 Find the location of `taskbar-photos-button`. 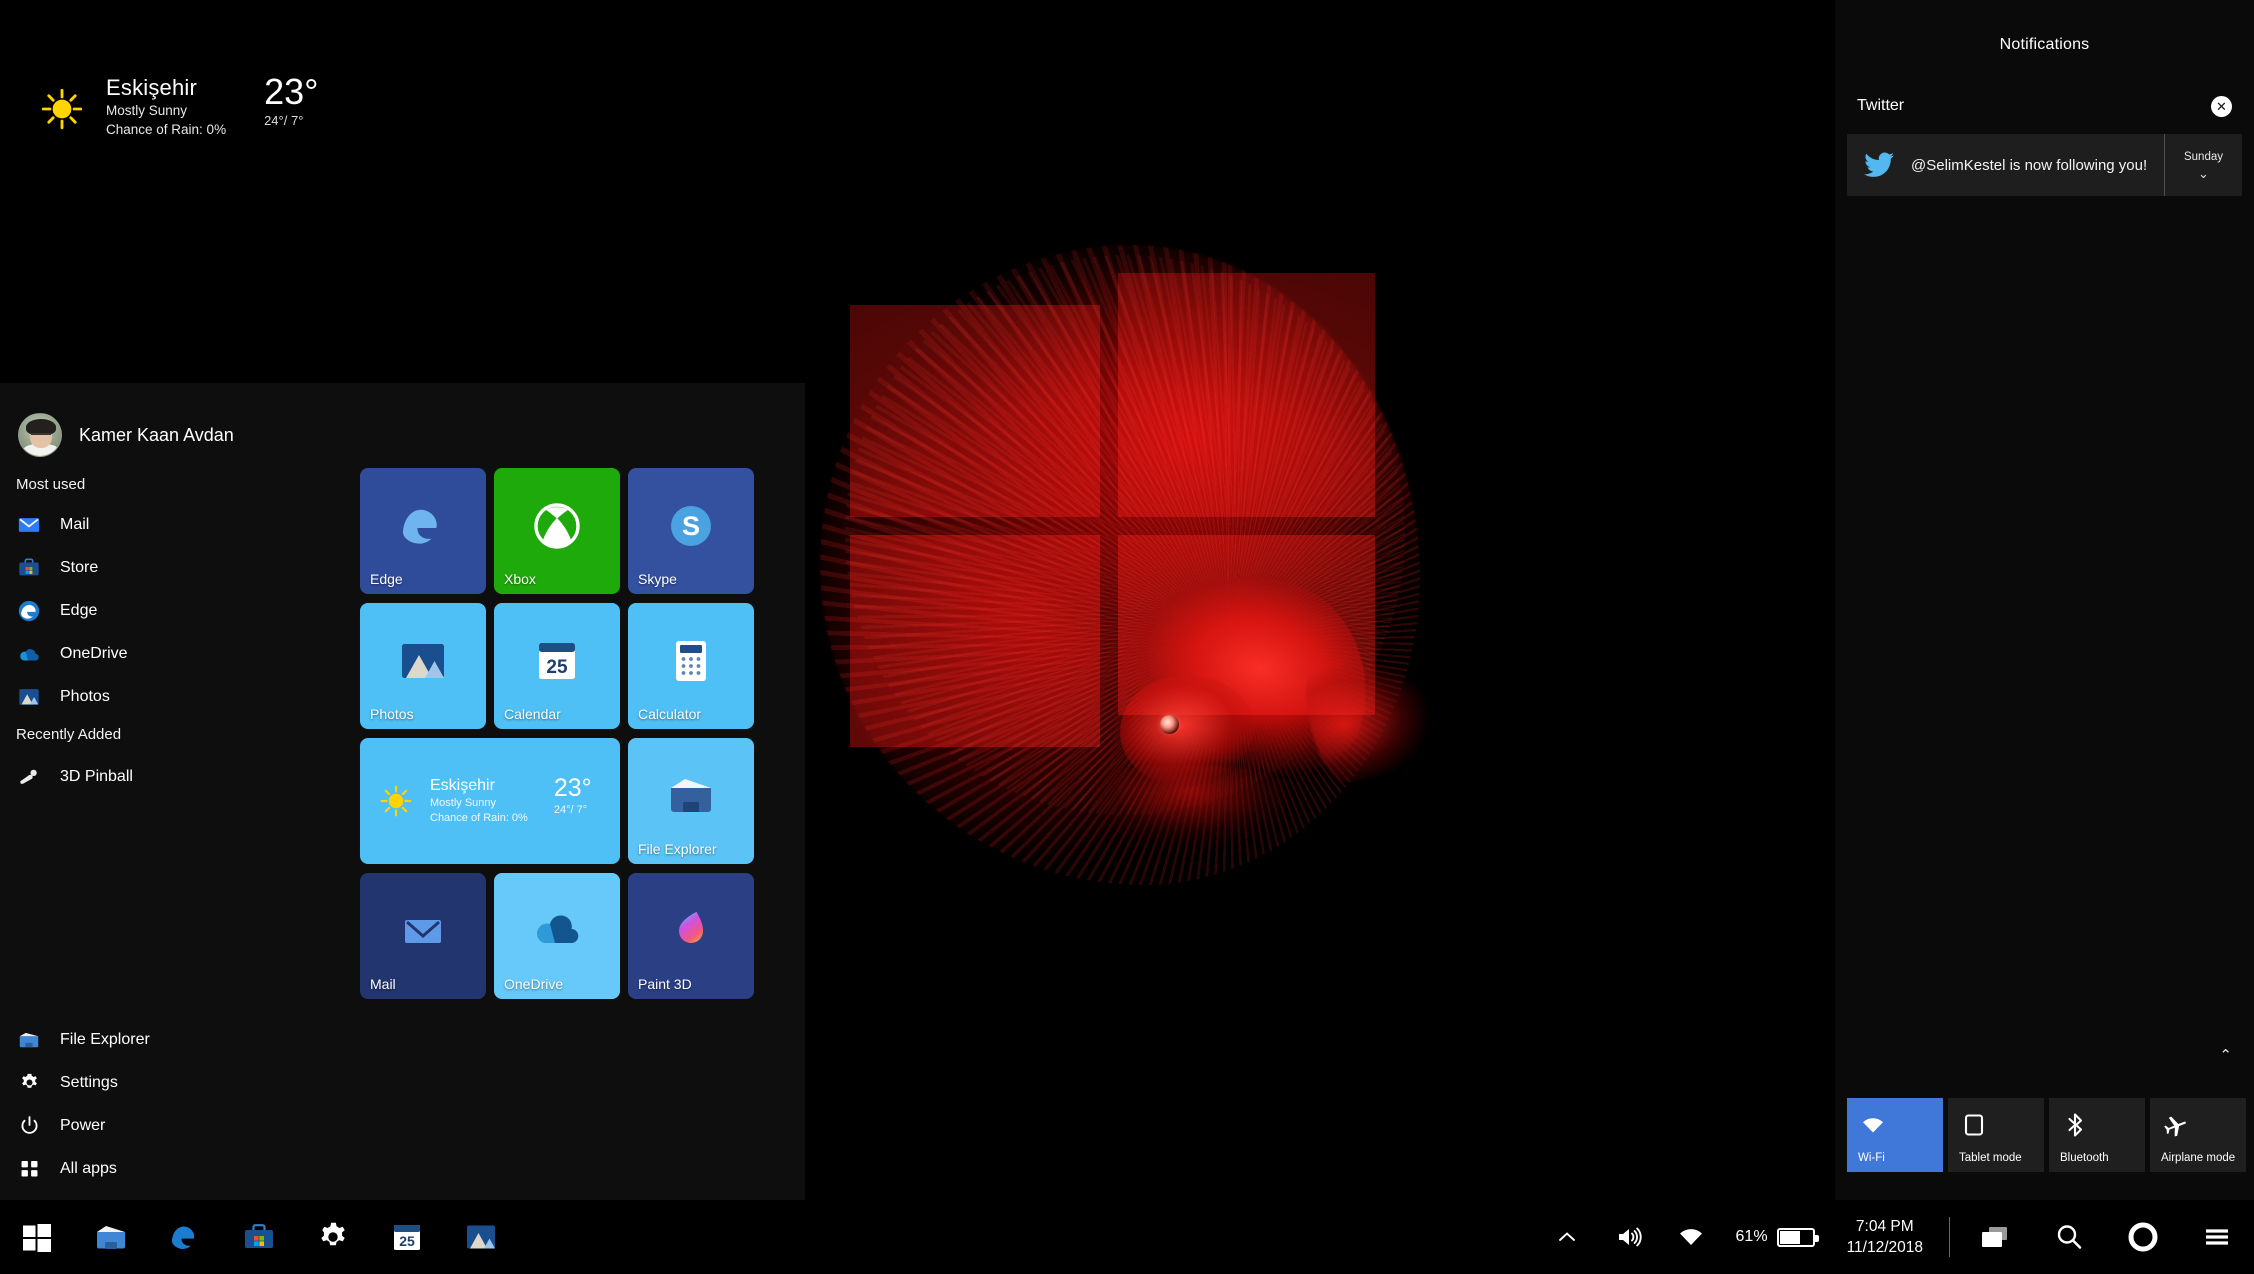

taskbar-photos-button is located at coordinates (481, 1237).